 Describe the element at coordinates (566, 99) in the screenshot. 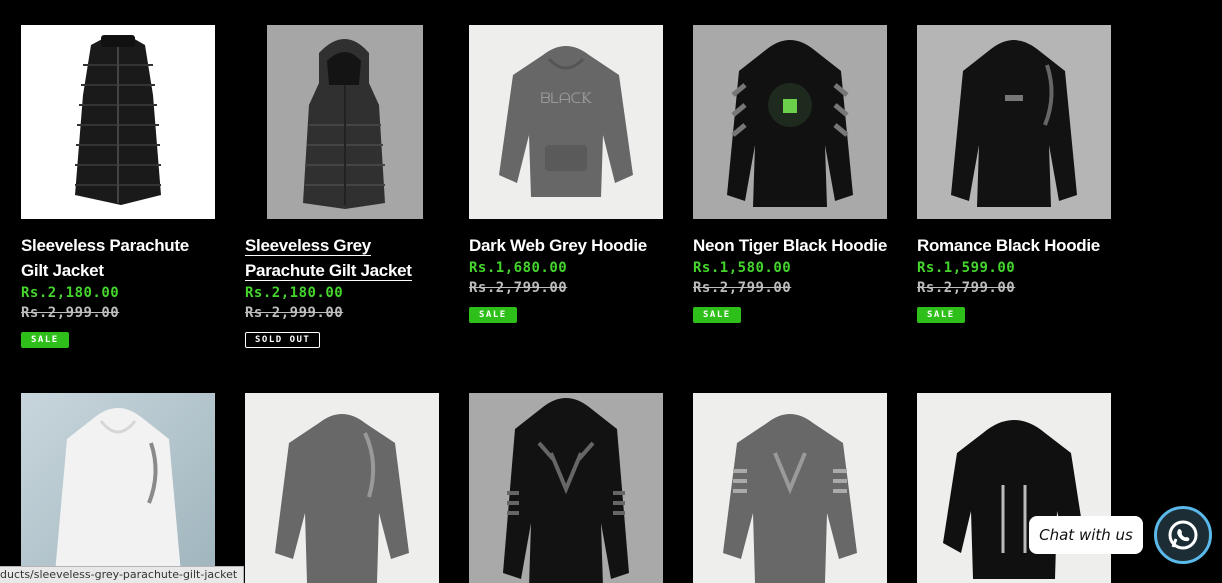

I see `svg-text: ᗷᒪᗩᑕK` at that location.